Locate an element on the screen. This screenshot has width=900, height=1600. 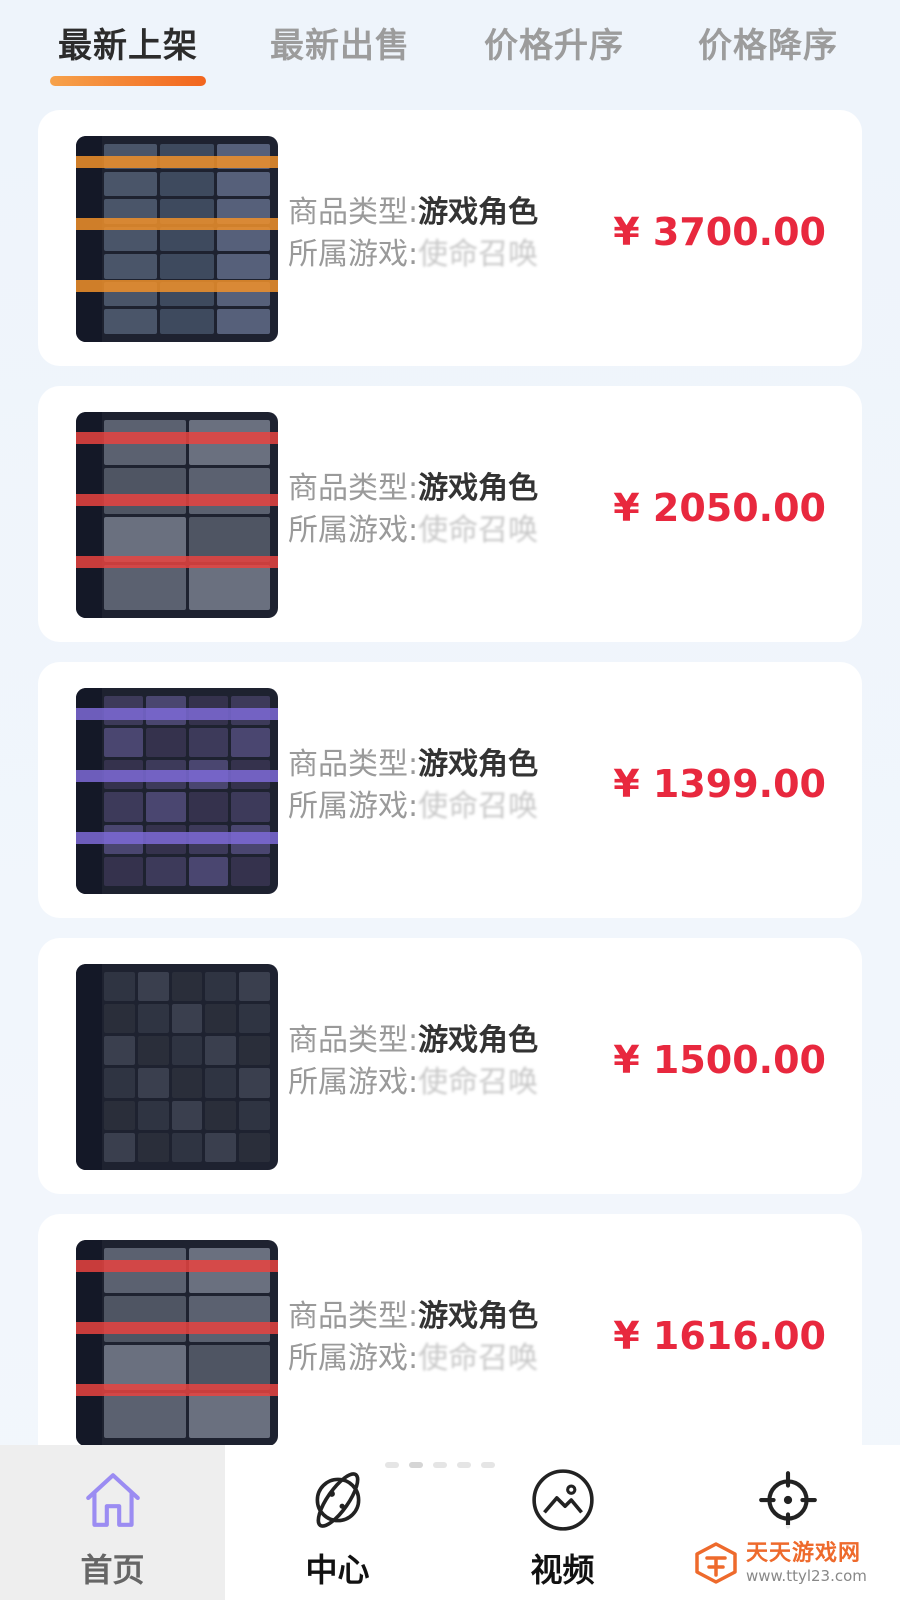
listing-price: ¥ 2050.00 is located at coordinates (719, 508).